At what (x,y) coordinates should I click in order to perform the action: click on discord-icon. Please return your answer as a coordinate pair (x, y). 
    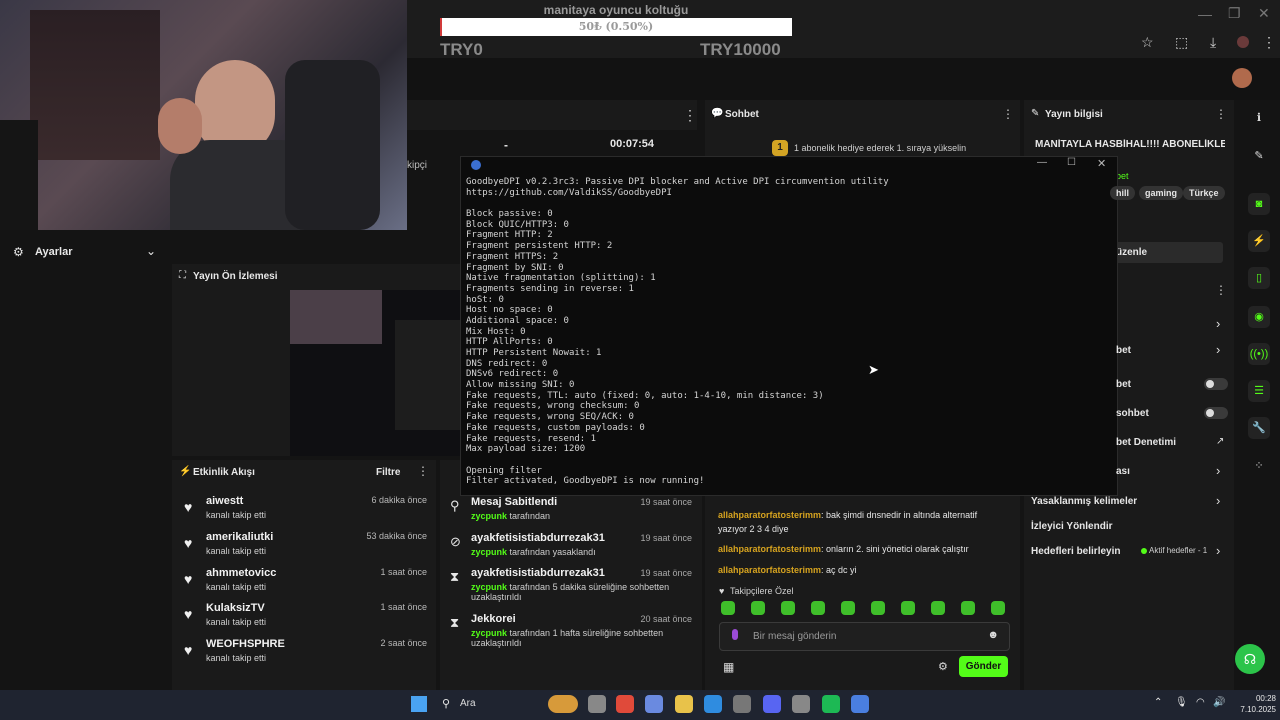
    Looking at the image, I should click on (772, 704).